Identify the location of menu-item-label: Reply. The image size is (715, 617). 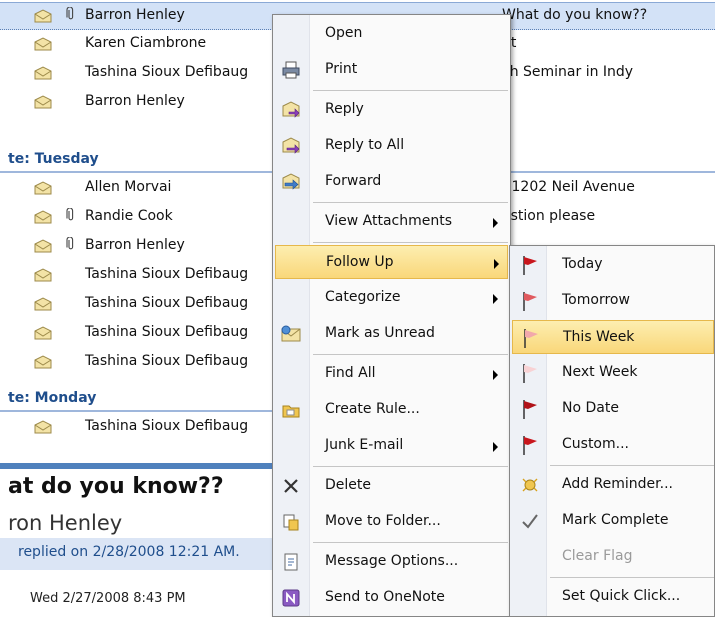
(344, 109).